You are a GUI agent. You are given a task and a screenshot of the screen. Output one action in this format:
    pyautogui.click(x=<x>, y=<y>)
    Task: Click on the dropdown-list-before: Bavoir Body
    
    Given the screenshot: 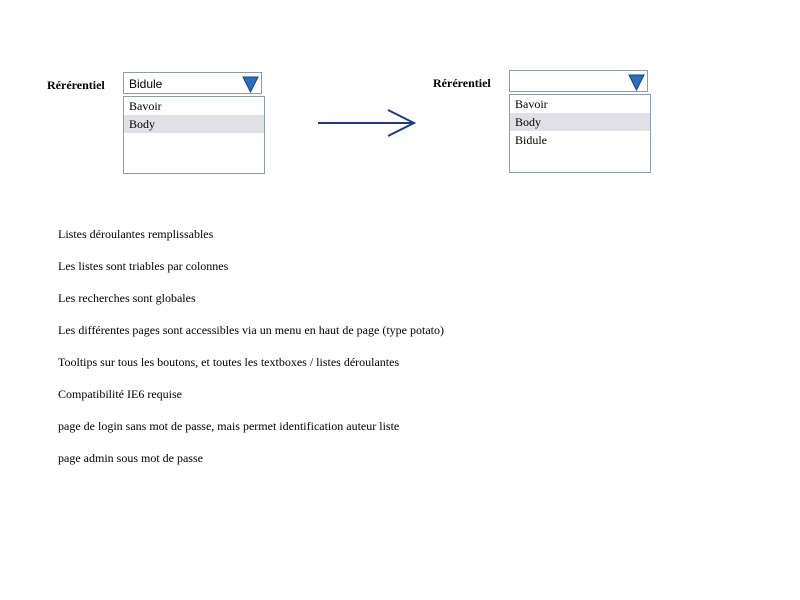 What is the action you would take?
    pyautogui.click(x=194, y=135)
    